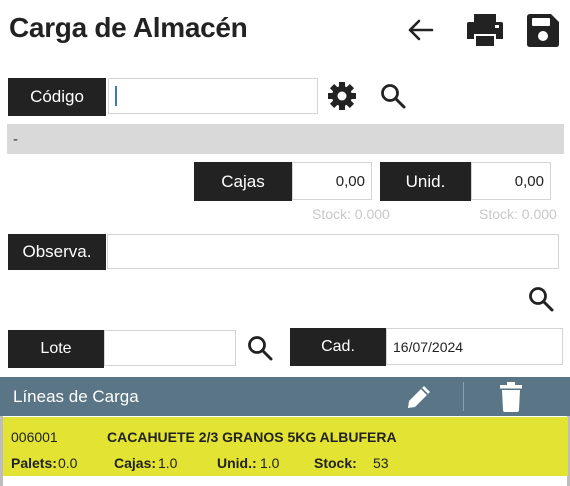  Describe the element at coordinates (463, 396) in the screenshot. I see `header-divider` at that location.